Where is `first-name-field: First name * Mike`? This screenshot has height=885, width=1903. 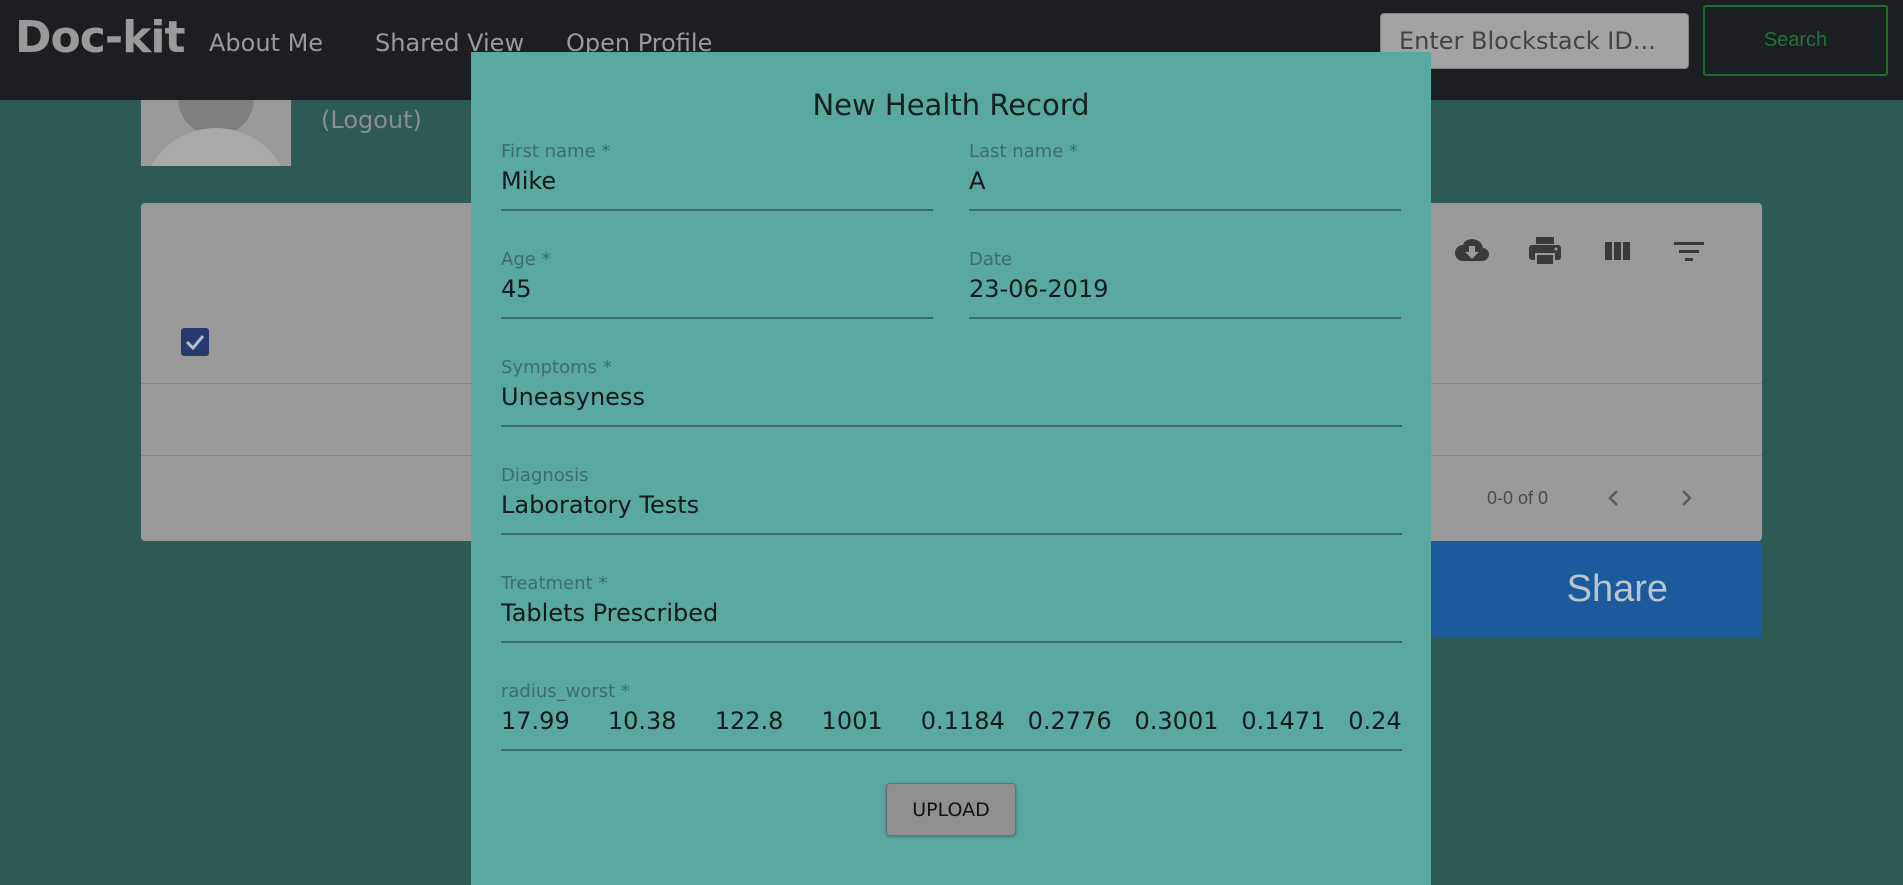 first-name-field: First name * Mike is located at coordinates (717, 176).